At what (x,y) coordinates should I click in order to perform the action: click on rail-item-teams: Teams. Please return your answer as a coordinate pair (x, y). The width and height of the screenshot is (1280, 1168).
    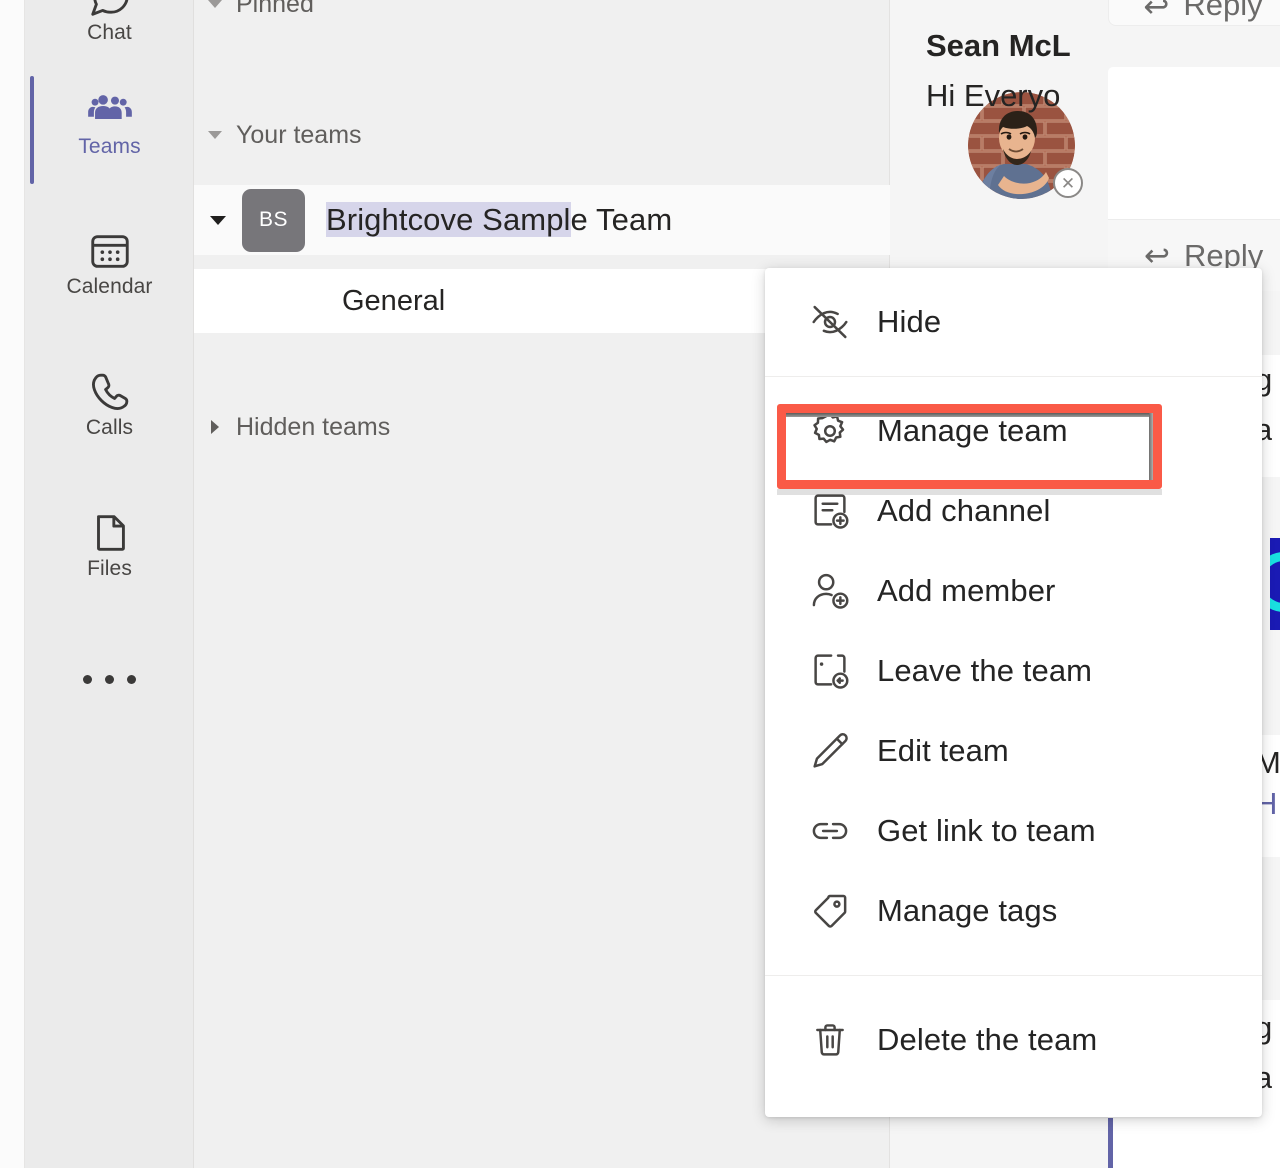
    Looking at the image, I should click on (109, 124).